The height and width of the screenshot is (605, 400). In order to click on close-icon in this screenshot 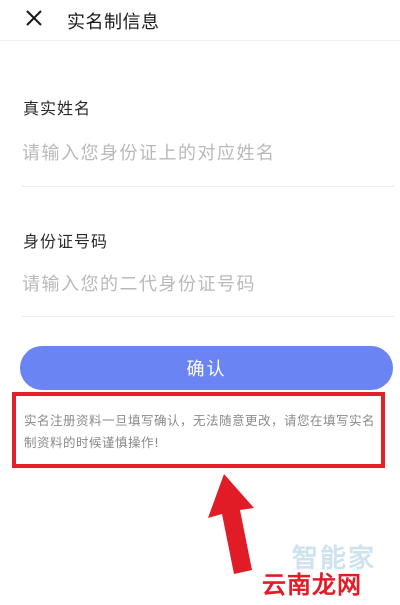, I will do `click(34, 18)`.